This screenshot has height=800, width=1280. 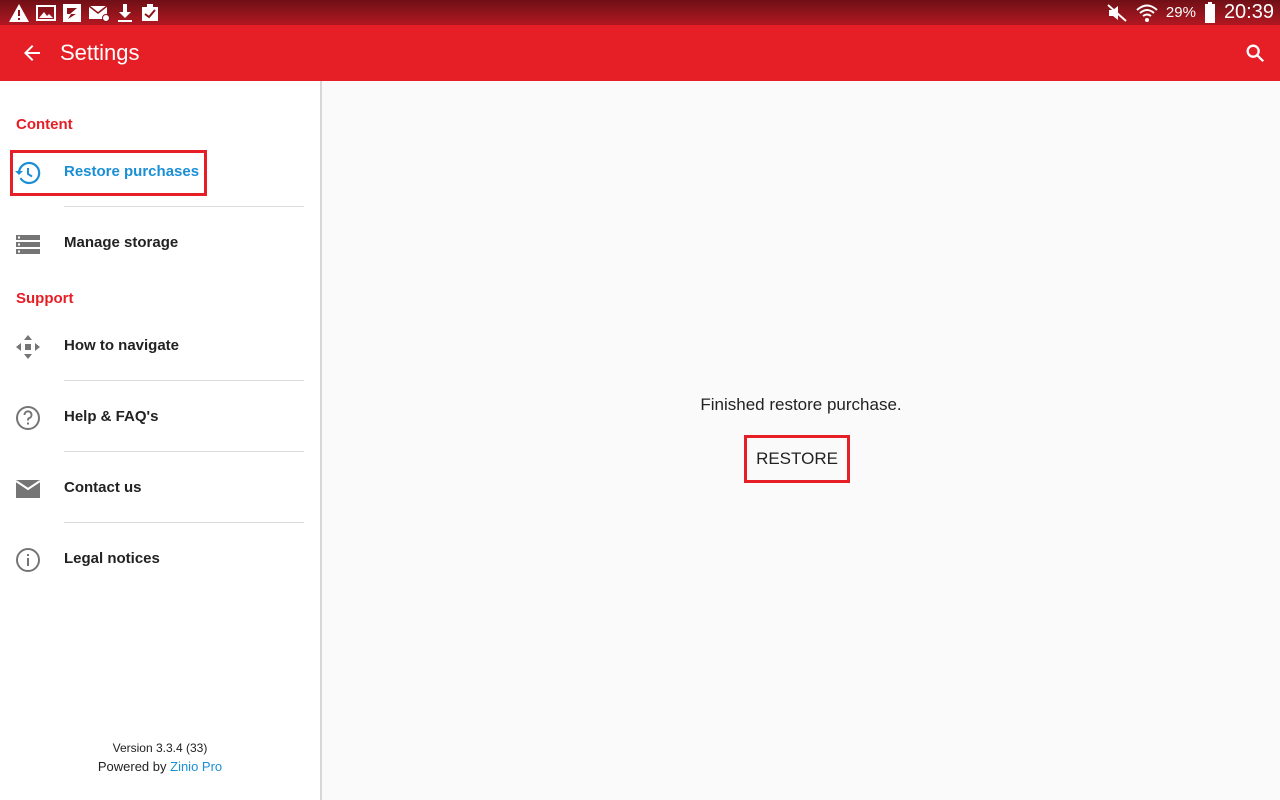 What do you see at coordinates (103, 487) in the screenshot?
I see `sidebar-item-label: Contact us` at bounding box center [103, 487].